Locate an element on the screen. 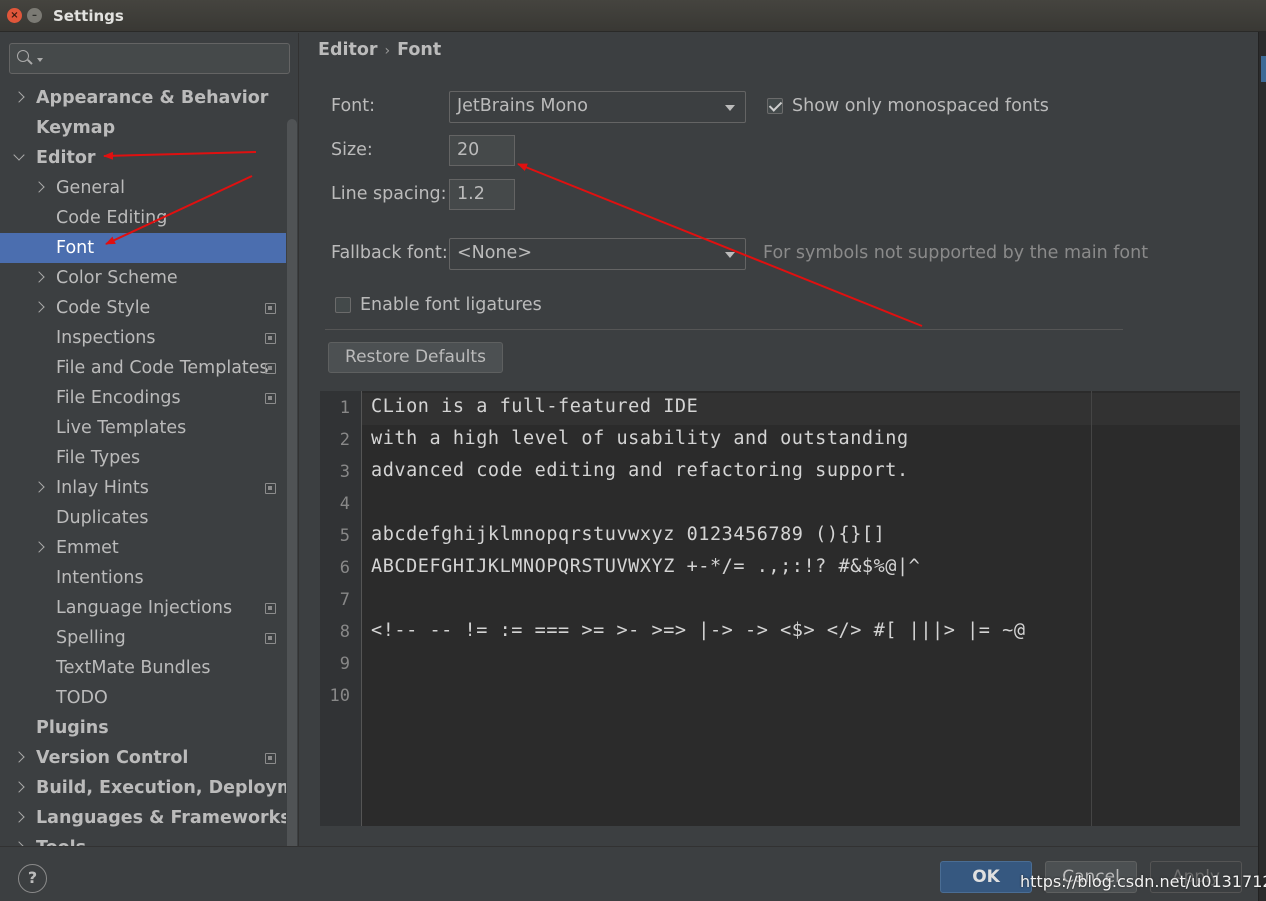 The width and height of the screenshot is (1266, 901). fallback-font-value: <None> is located at coordinates (494, 253).